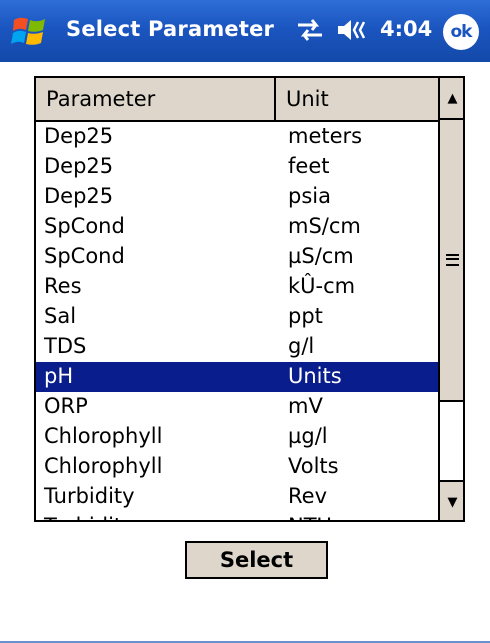 Image resolution: width=490 pixels, height=643 pixels. What do you see at coordinates (461, 32) in the screenshot?
I see `ok-button: ok` at bounding box center [461, 32].